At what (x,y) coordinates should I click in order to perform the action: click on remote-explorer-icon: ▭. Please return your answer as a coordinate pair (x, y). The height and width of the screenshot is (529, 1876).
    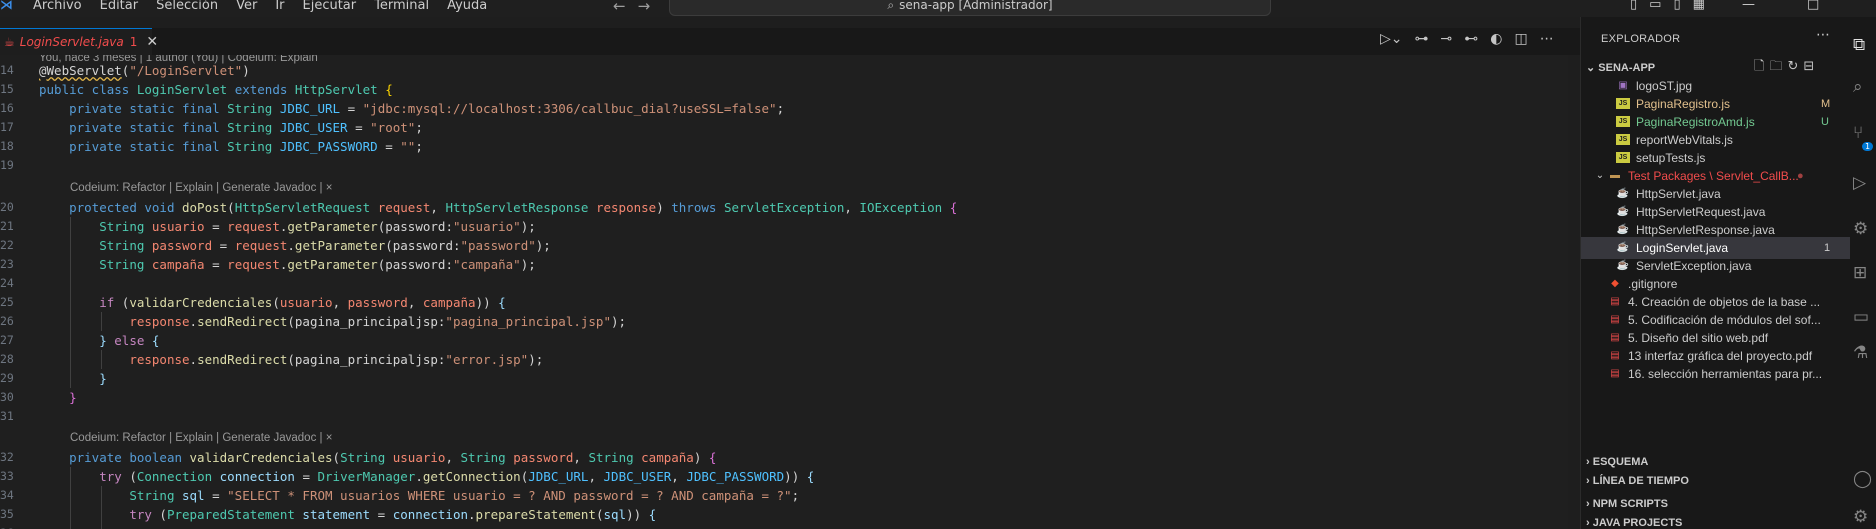
    Looking at the image, I should click on (1861, 317).